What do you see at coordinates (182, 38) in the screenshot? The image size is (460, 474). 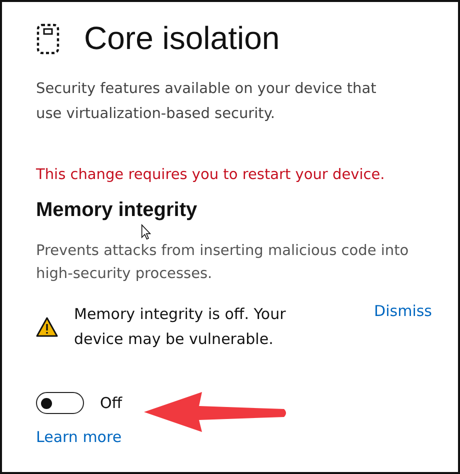 I see `page-title: Core isolation` at bounding box center [182, 38].